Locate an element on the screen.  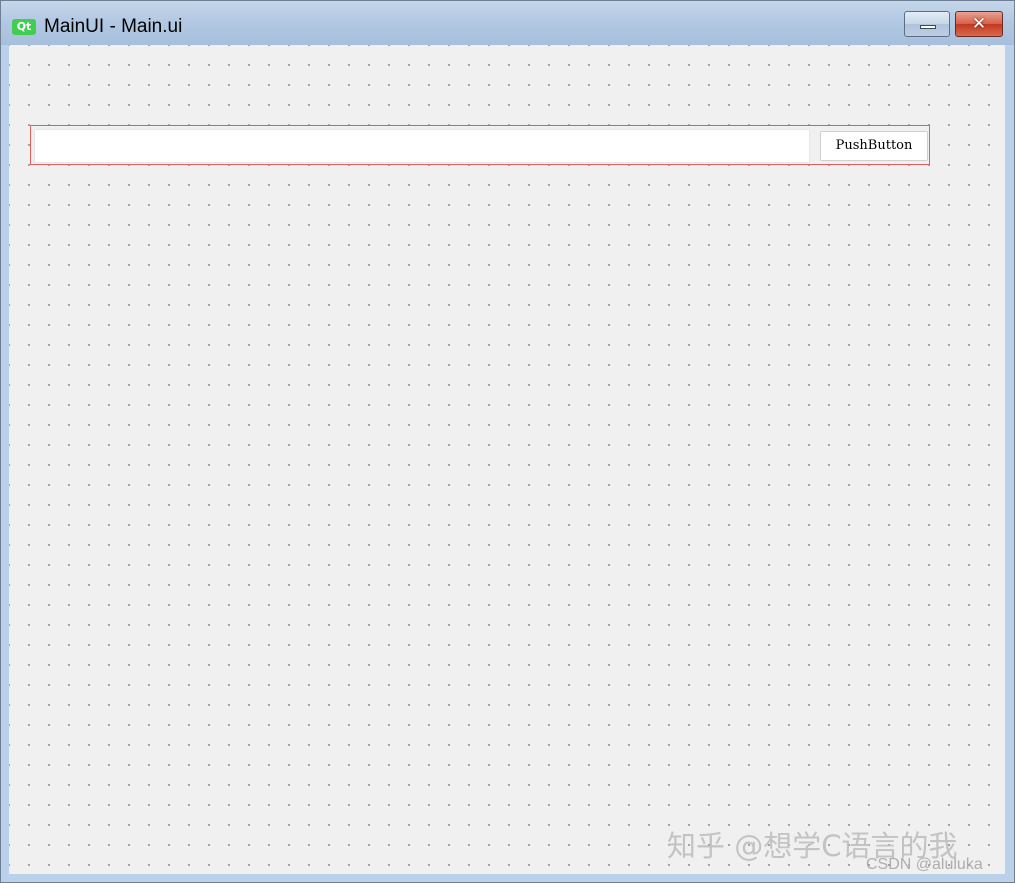
frame-bottom is located at coordinates (507, 878).